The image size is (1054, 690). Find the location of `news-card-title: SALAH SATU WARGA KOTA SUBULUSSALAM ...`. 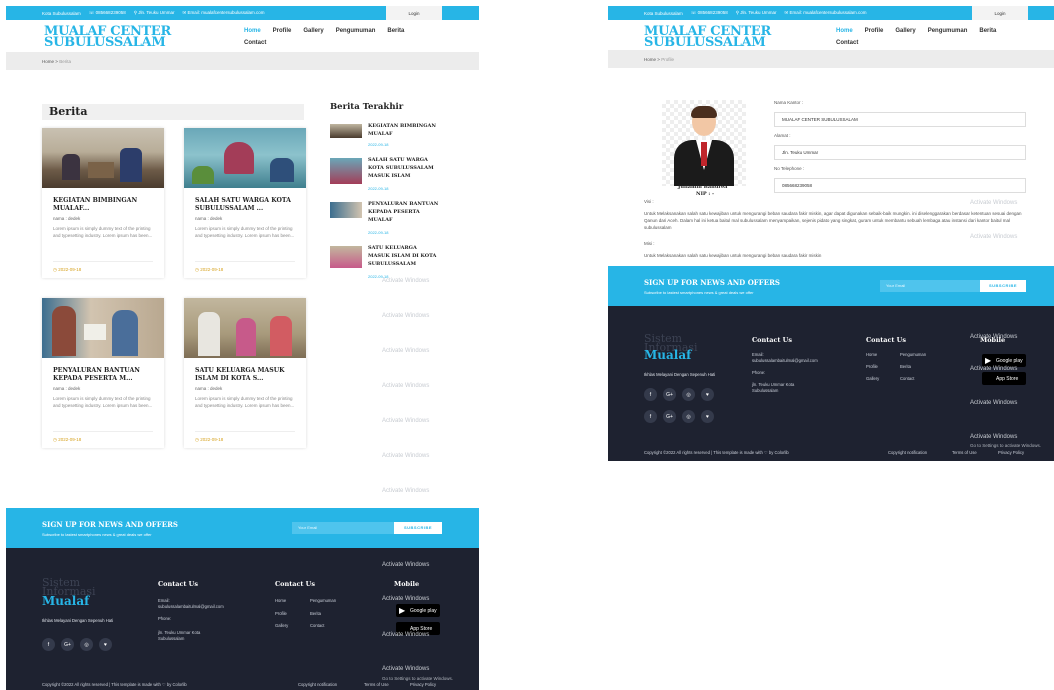

news-card-title: SALAH SATU WARGA KOTA SUBULUSSALAM ... is located at coordinates (245, 205).